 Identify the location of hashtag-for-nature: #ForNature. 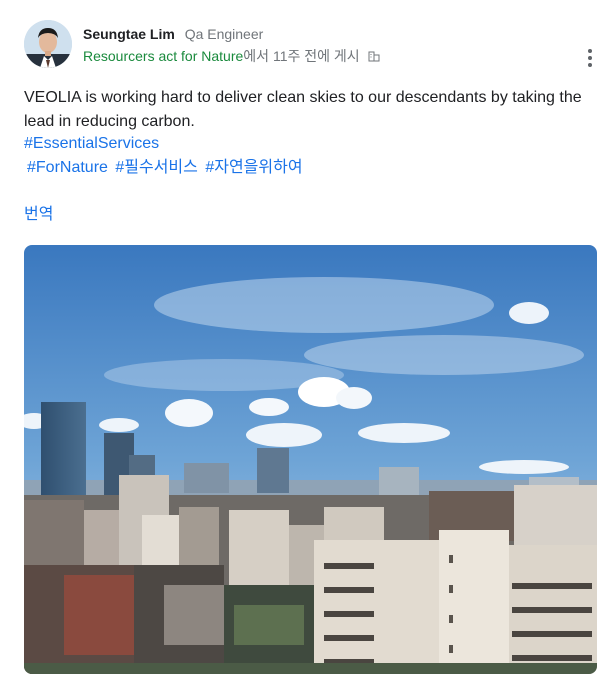
(67, 167).